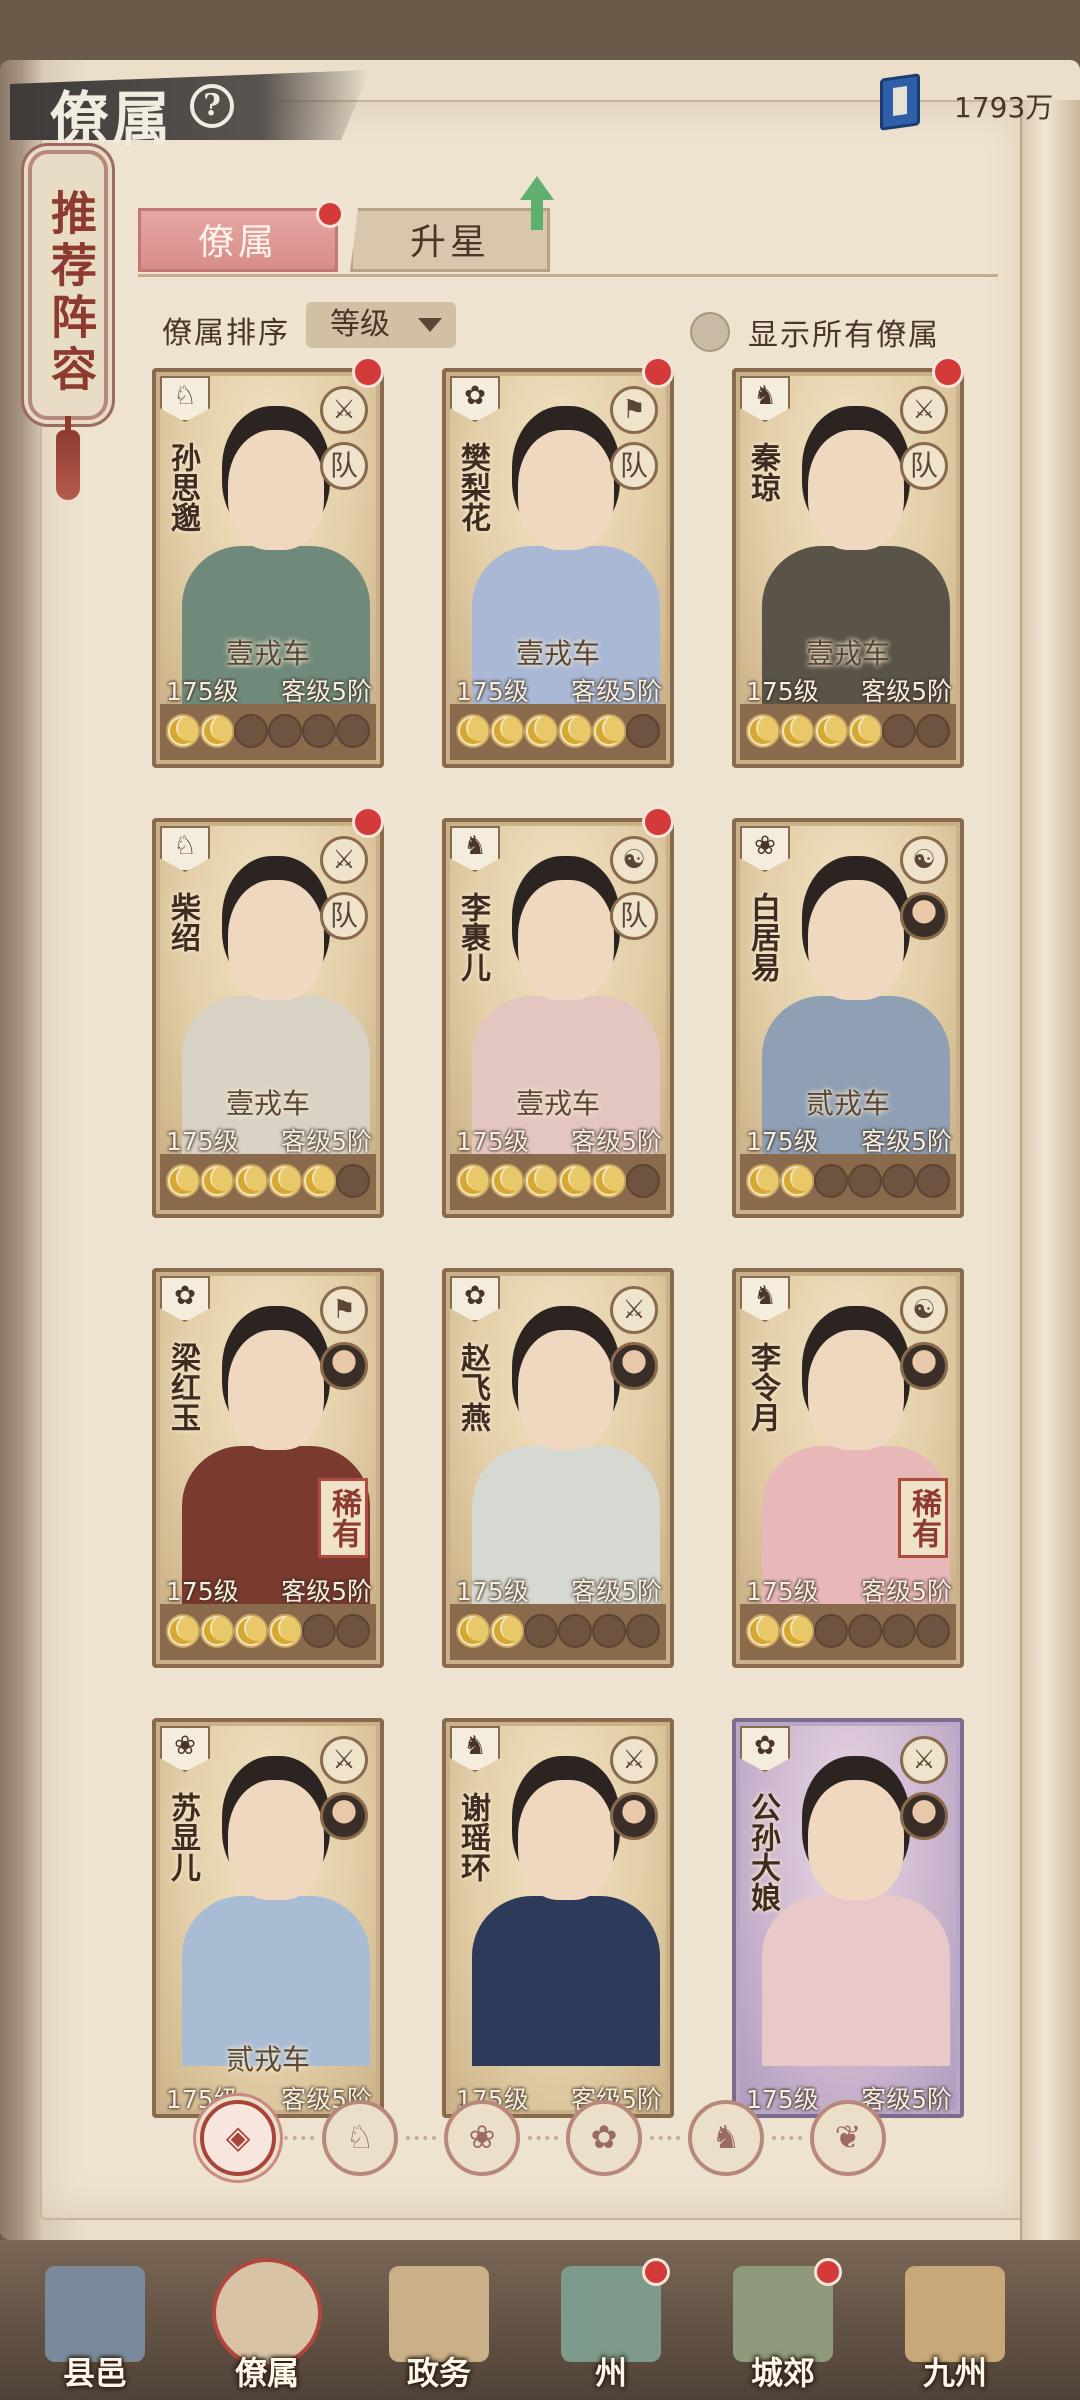 Image resolution: width=1080 pixels, height=2400 pixels. I want to click on retainer-name: 公孙大娘, so click(762, 1852).